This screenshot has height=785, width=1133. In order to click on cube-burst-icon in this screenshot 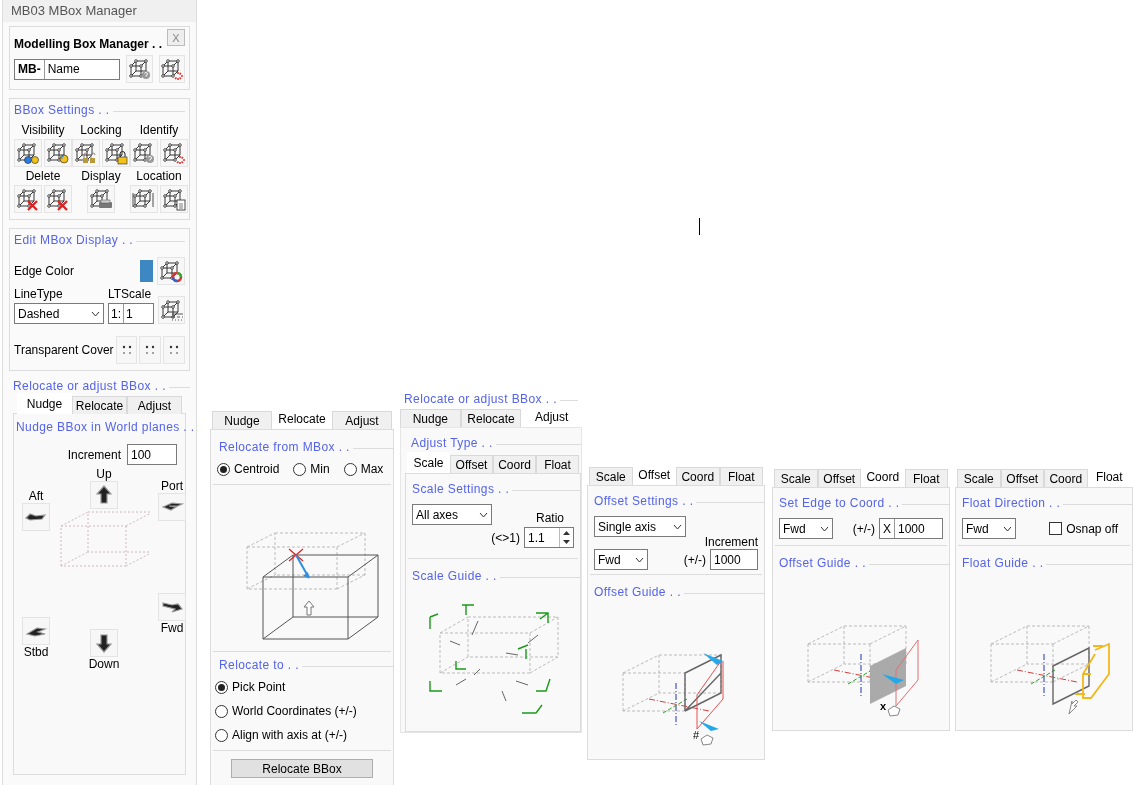, I will do `click(171, 69)`.